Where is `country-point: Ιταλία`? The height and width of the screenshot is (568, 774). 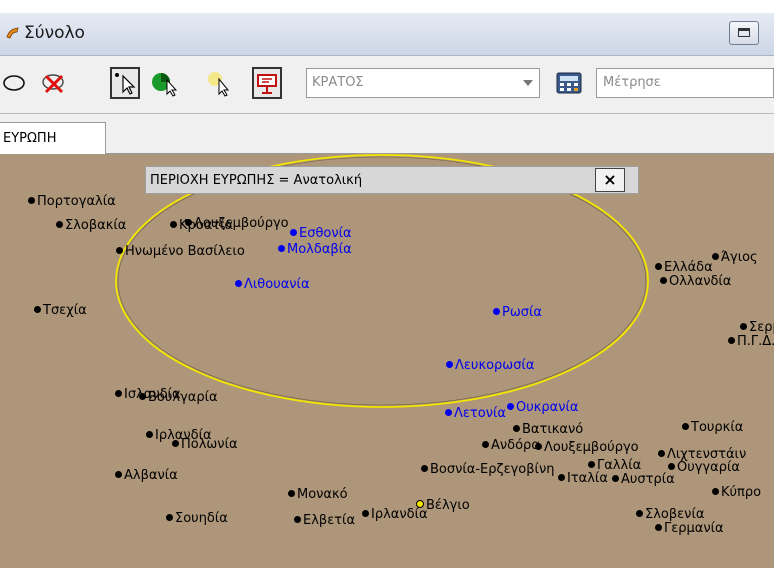 country-point: Ιταλία is located at coordinates (583, 478).